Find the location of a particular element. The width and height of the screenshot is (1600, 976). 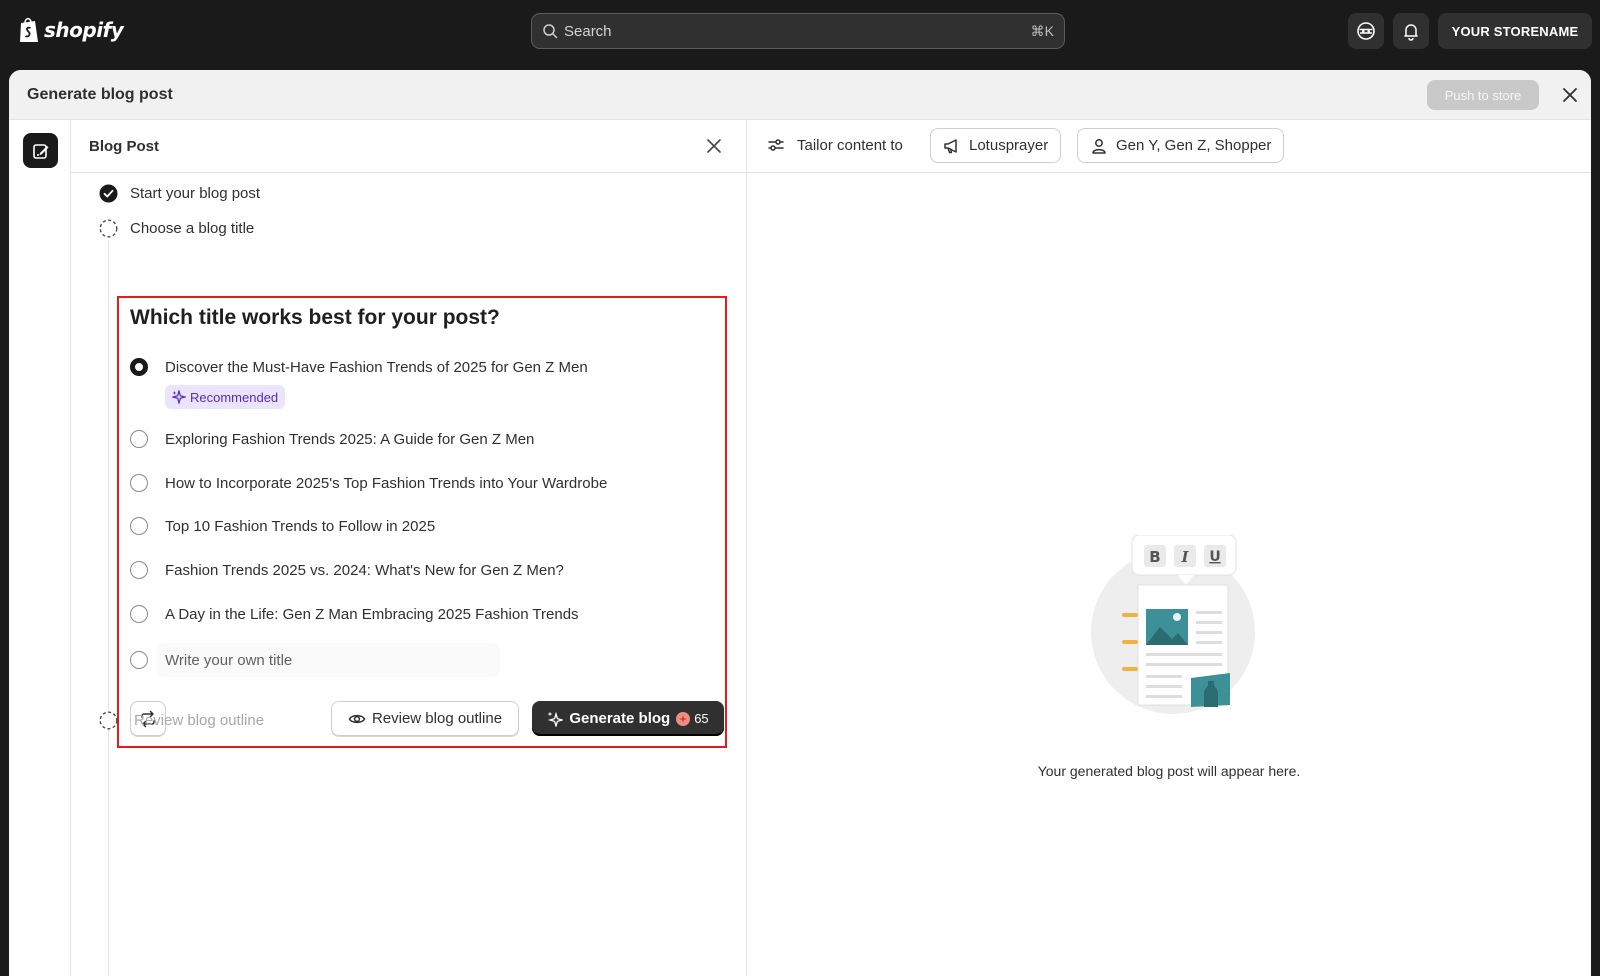

svg-text: B is located at coordinates (1154, 557).